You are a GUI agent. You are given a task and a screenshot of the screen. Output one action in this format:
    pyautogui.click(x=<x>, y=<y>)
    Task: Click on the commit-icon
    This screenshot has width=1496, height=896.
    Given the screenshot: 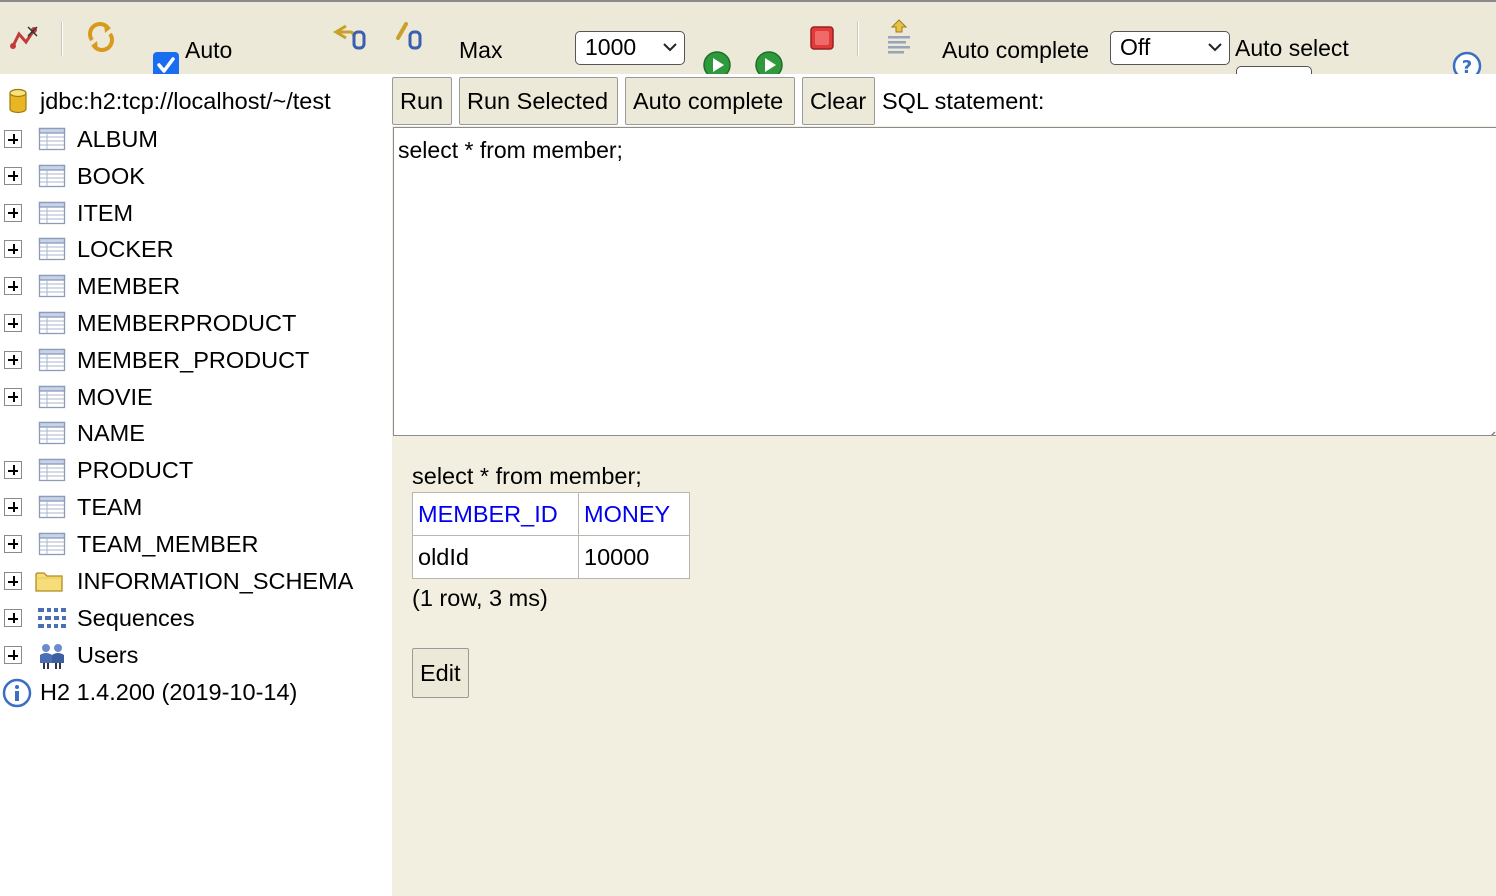 What is the action you would take?
    pyautogui.click(x=410, y=36)
    